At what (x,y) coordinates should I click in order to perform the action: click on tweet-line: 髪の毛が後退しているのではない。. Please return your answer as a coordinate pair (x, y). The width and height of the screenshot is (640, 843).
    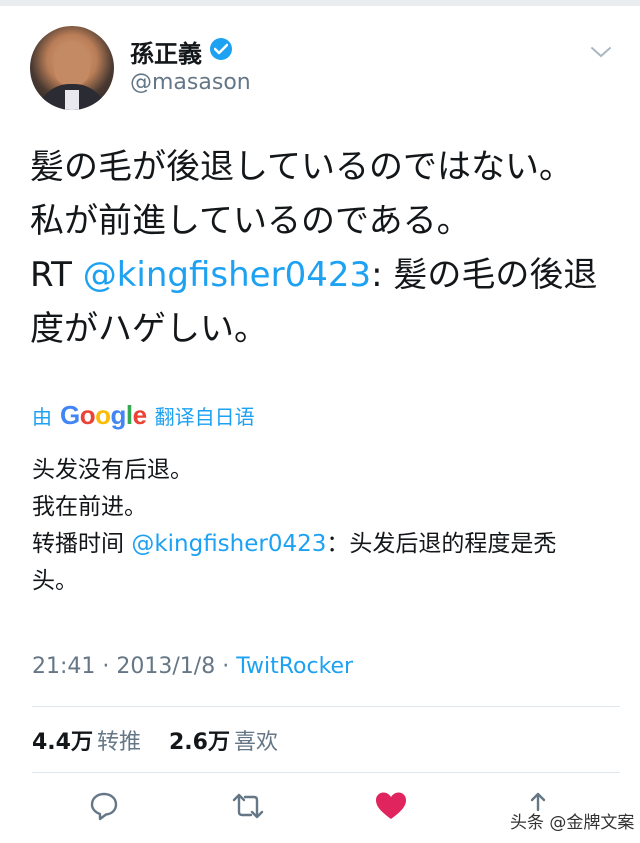
    Looking at the image, I should click on (301, 167).